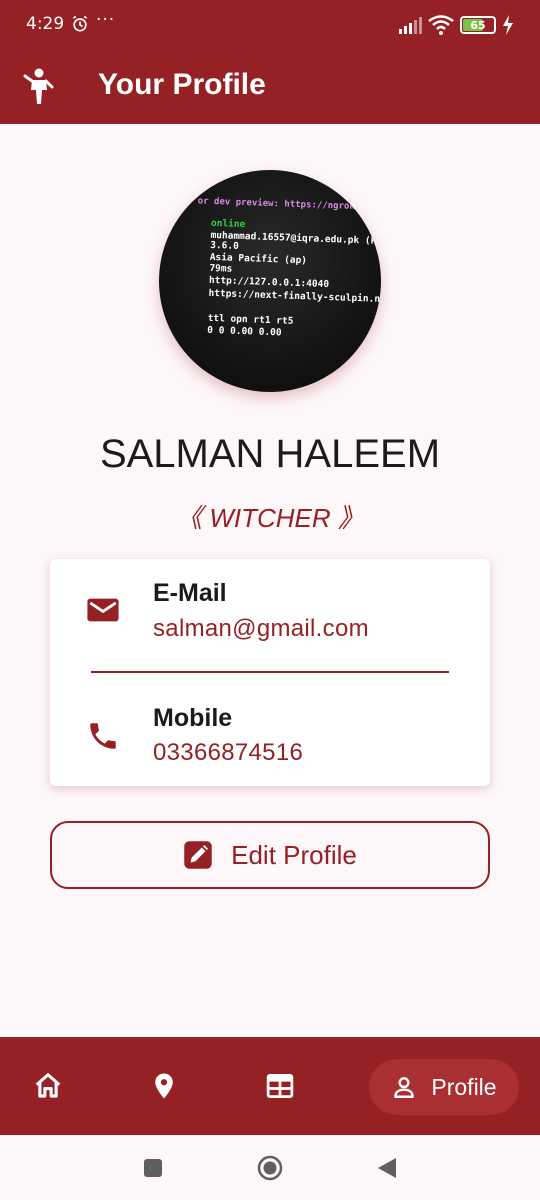  I want to click on avatar-terminal-line: https://next-finally-sculpin.ngro, so click(294, 297).